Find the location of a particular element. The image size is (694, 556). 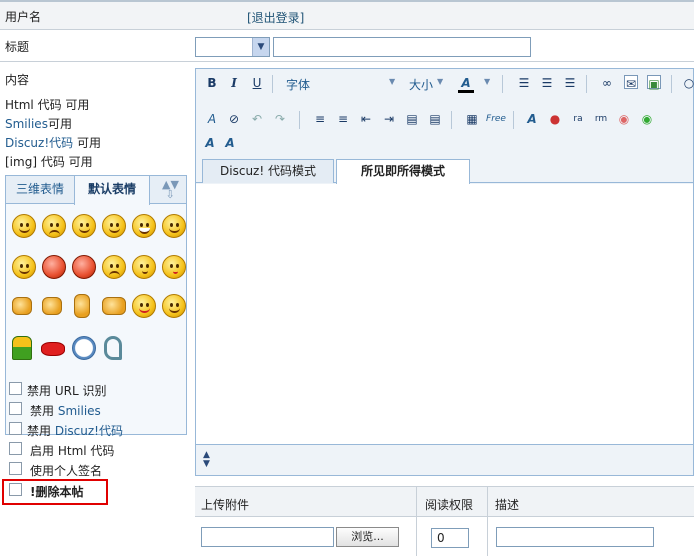

use-signature-label: 使用个人签名 is located at coordinates (66, 471).